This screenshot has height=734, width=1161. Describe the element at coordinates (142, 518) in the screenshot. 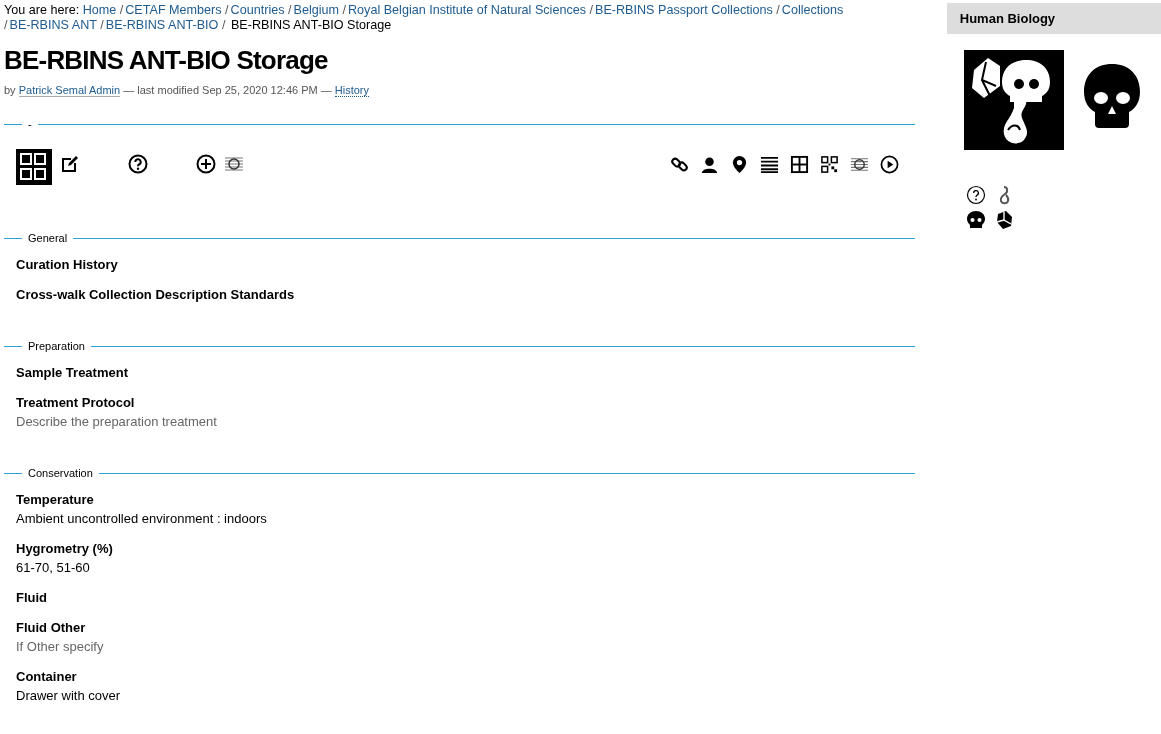

I see `field-value: Ambient uncontrolled environment : indoors` at that location.